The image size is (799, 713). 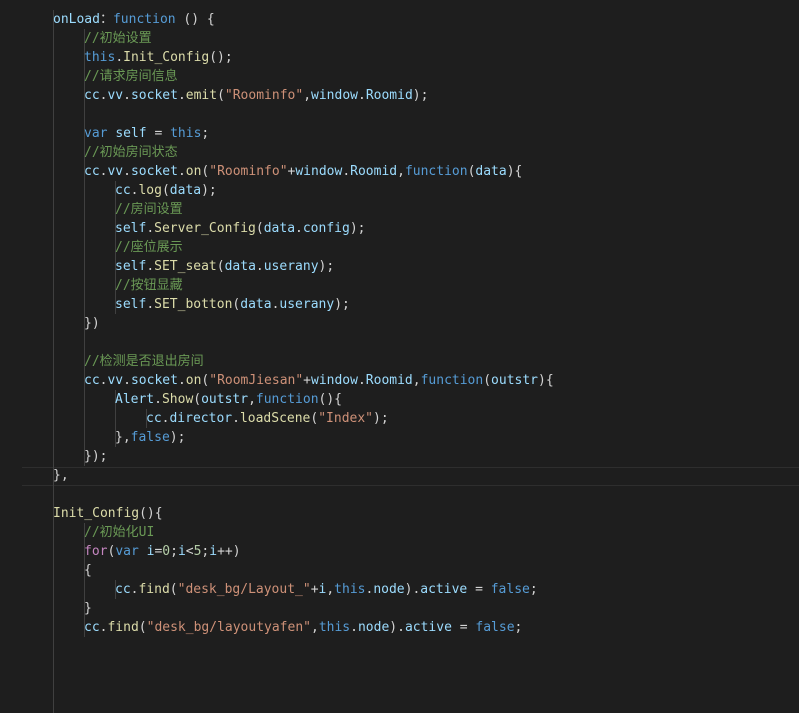 I want to click on code-token: var, so click(x=127, y=551).